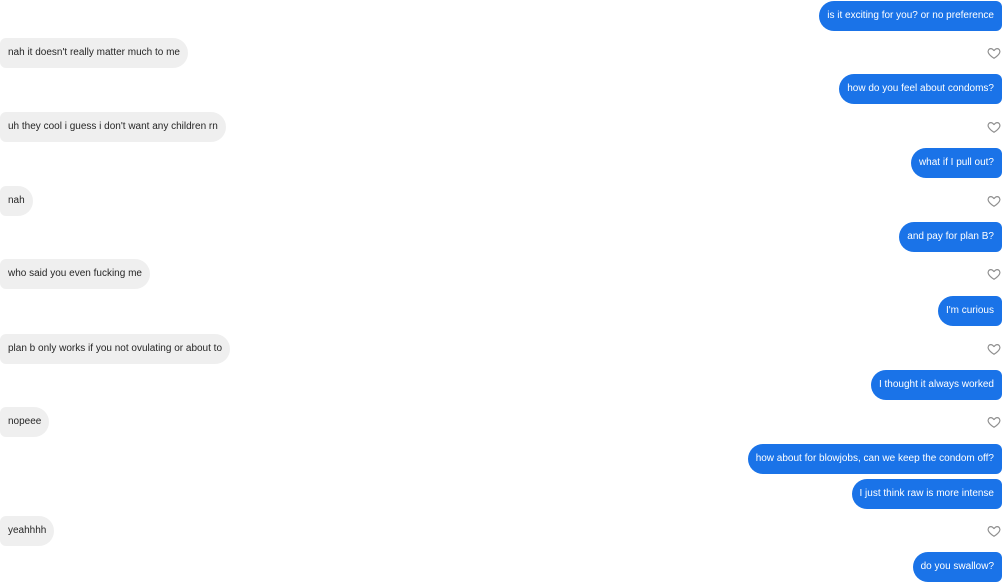 Image resolution: width=1002 pixels, height=582 pixels. What do you see at coordinates (920, 89) in the screenshot?
I see `message-bubble-sent: how do you feel about condoms?` at bounding box center [920, 89].